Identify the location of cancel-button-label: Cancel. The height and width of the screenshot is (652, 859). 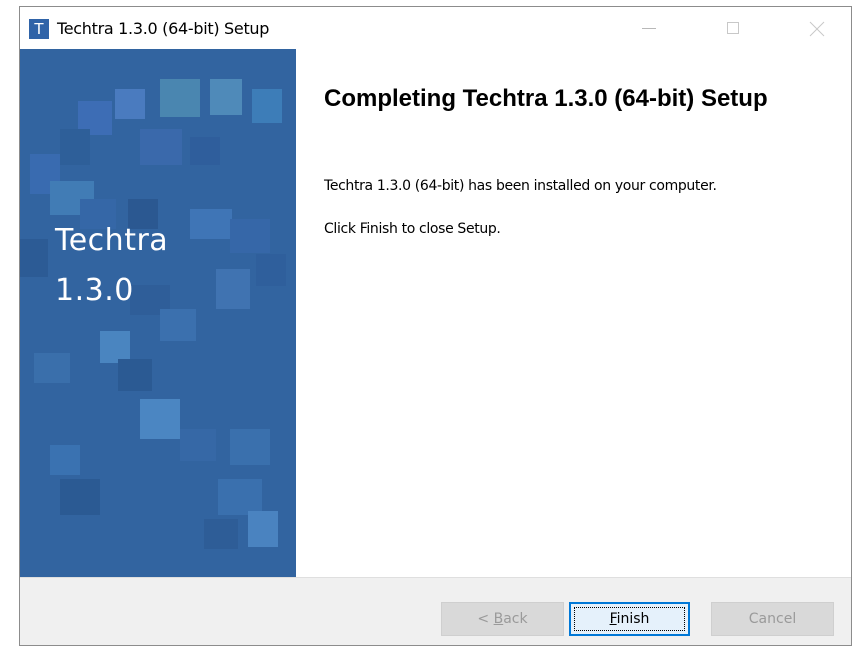
(772, 619).